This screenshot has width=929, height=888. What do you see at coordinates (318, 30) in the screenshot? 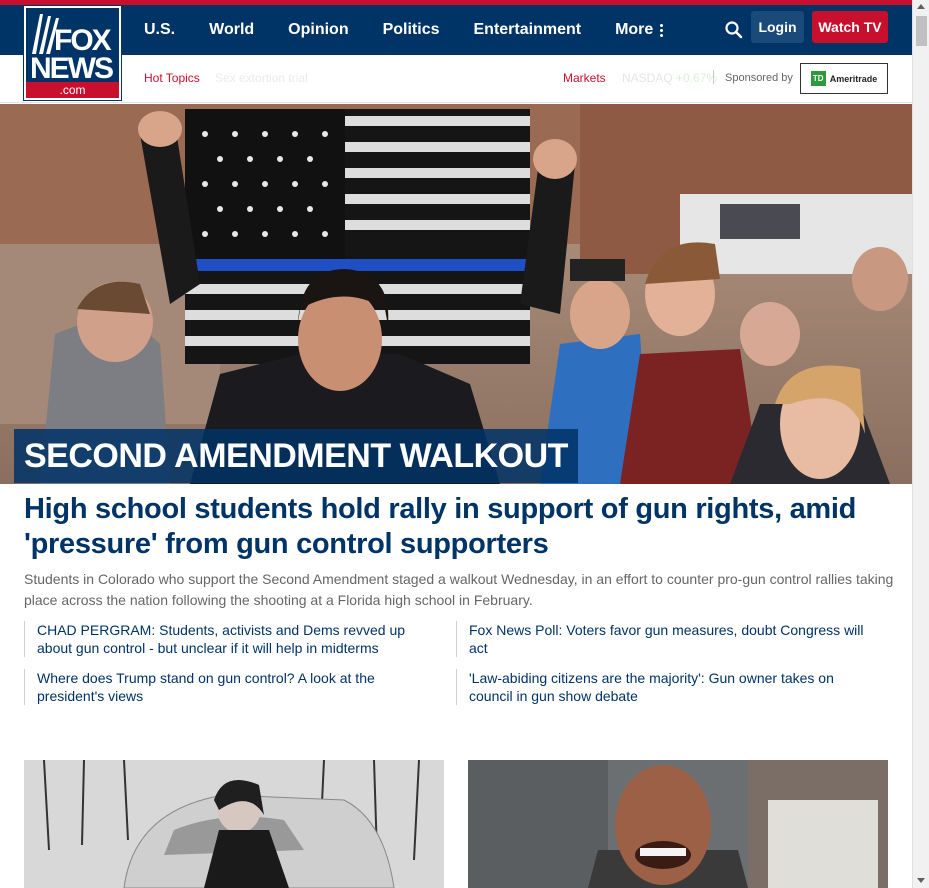
I see `nav-opinion: Opinion` at bounding box center [318, 30].